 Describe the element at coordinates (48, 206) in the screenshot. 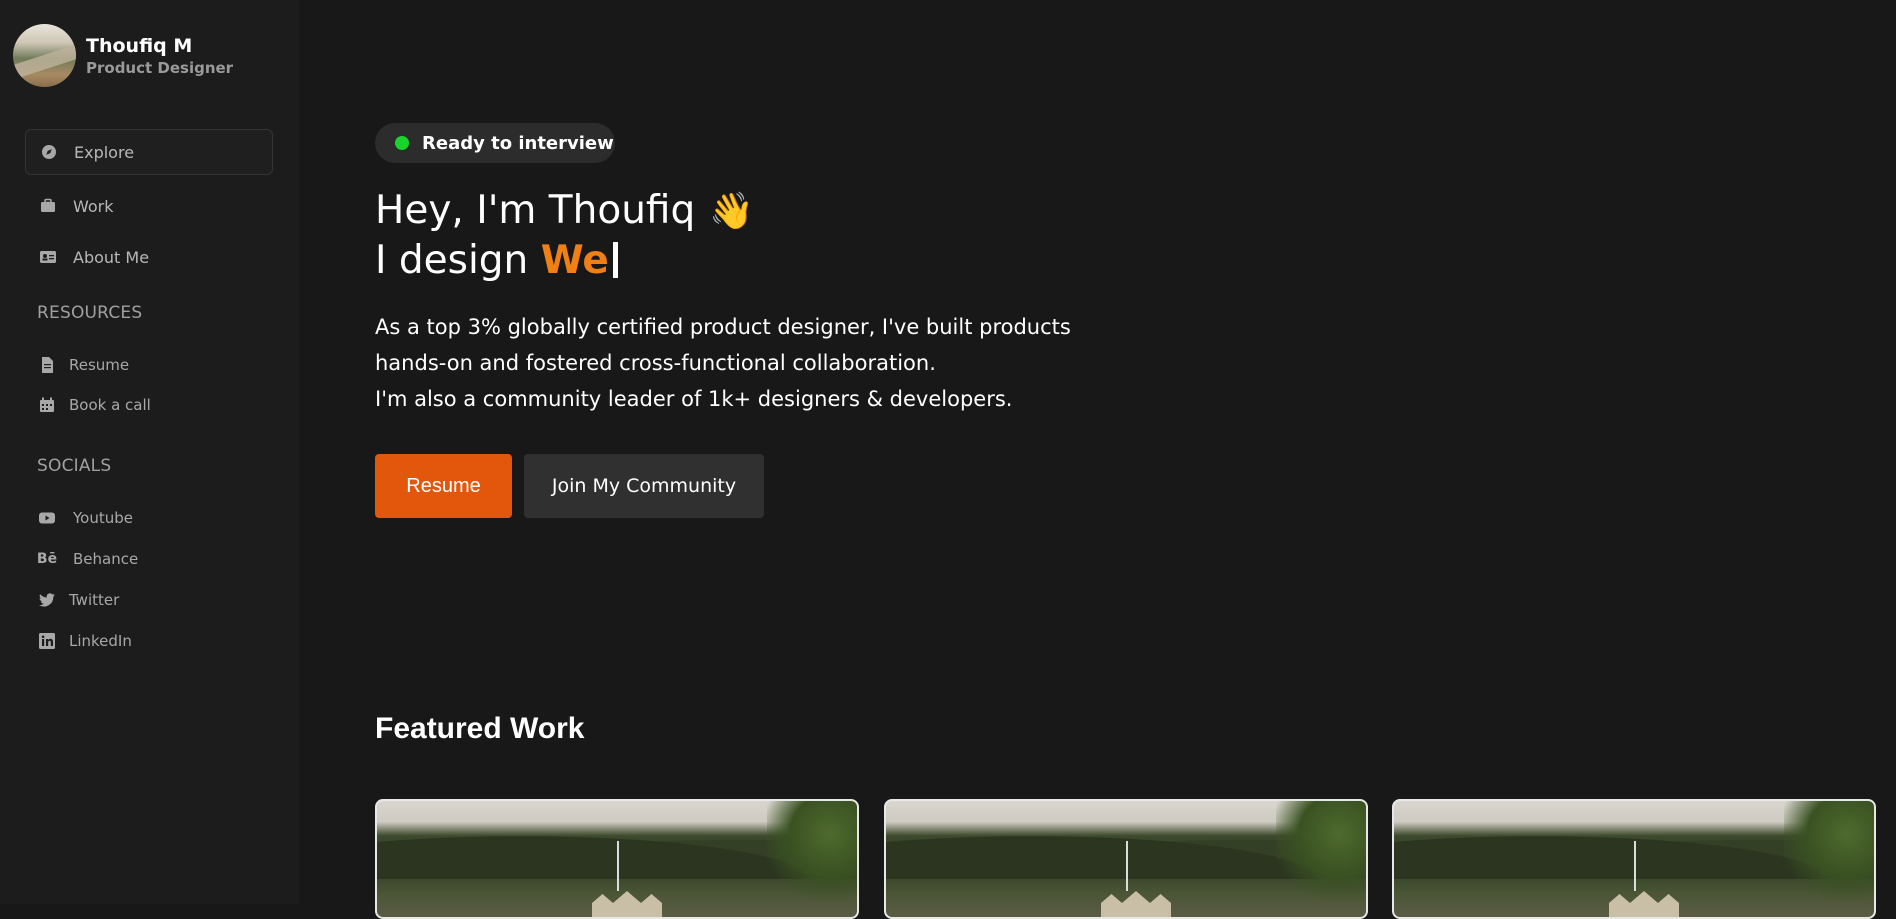

I see `briefcase-icon` at that location.